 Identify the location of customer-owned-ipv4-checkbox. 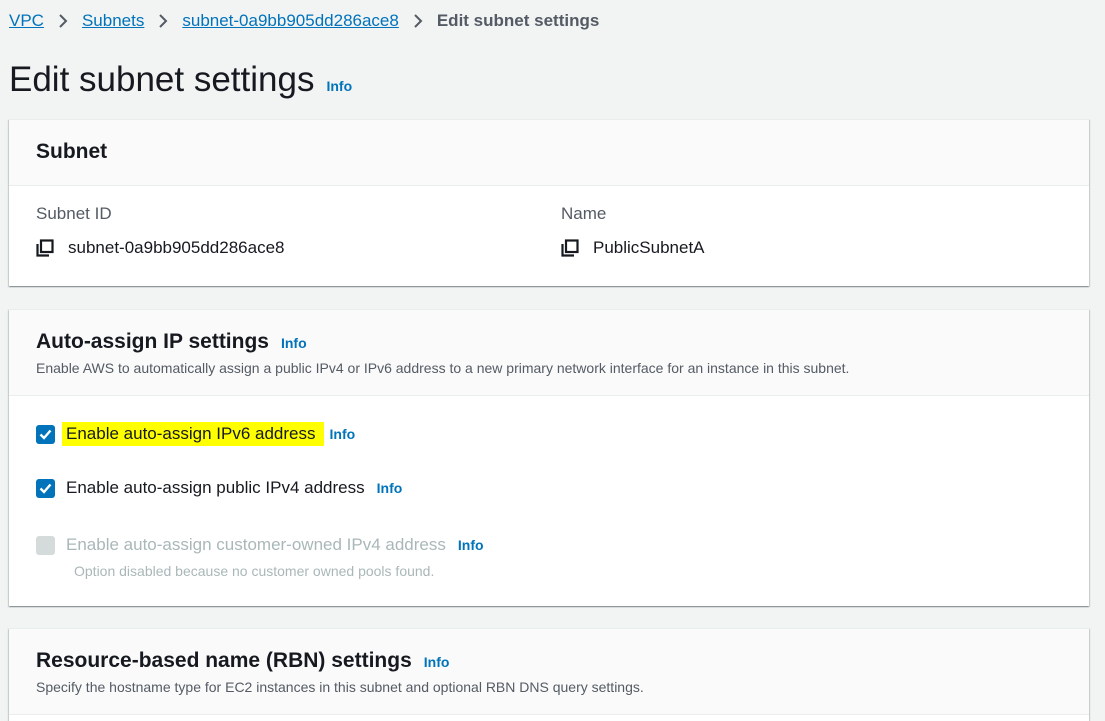
(45, 545).